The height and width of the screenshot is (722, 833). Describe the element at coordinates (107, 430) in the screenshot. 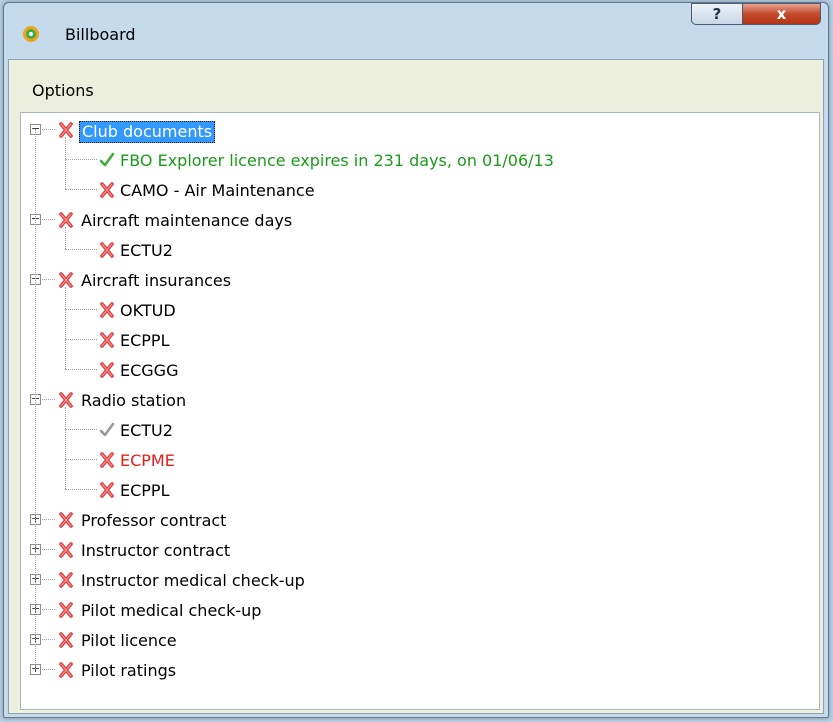

I see `gray-check-icon` at that location.